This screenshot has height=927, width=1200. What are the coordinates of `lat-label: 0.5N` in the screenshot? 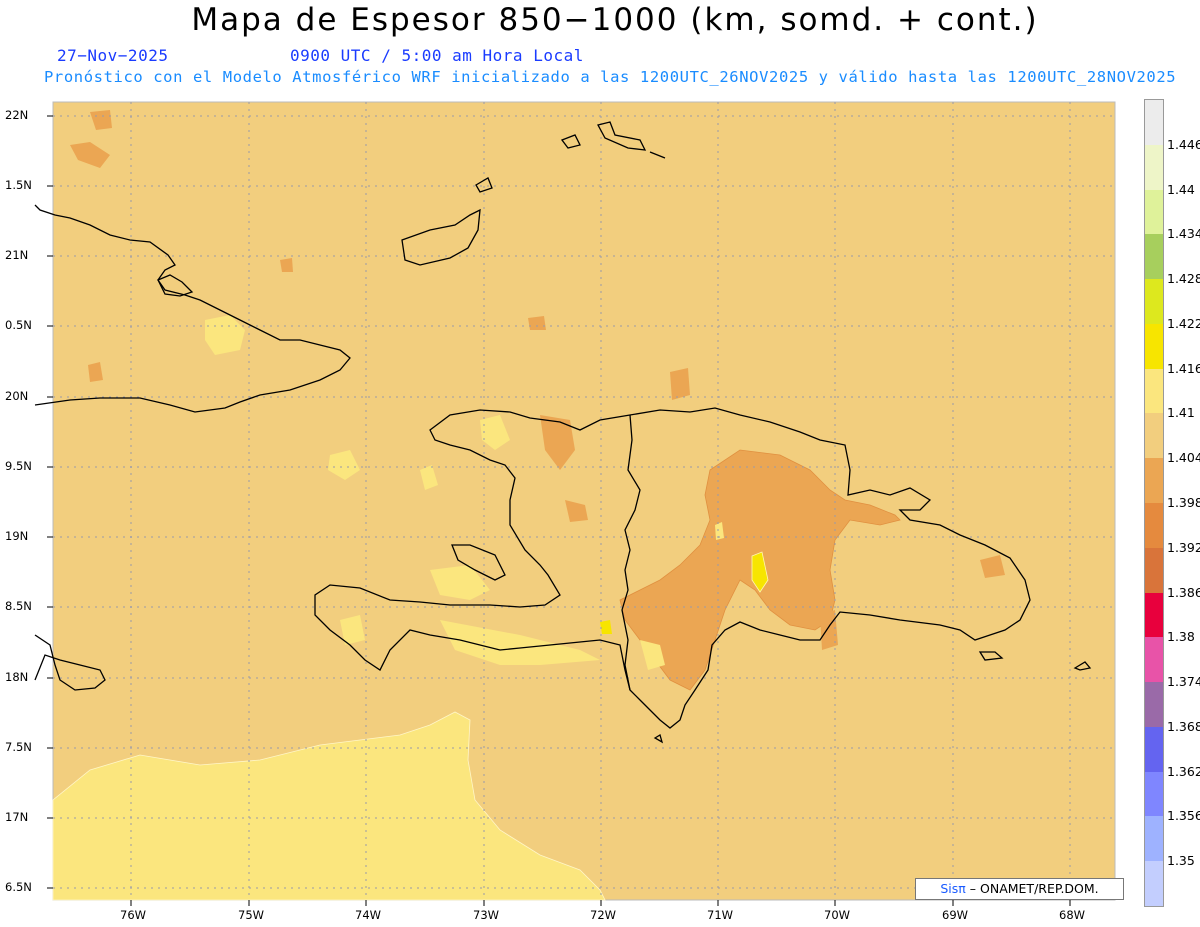 It's located at (18, 325).